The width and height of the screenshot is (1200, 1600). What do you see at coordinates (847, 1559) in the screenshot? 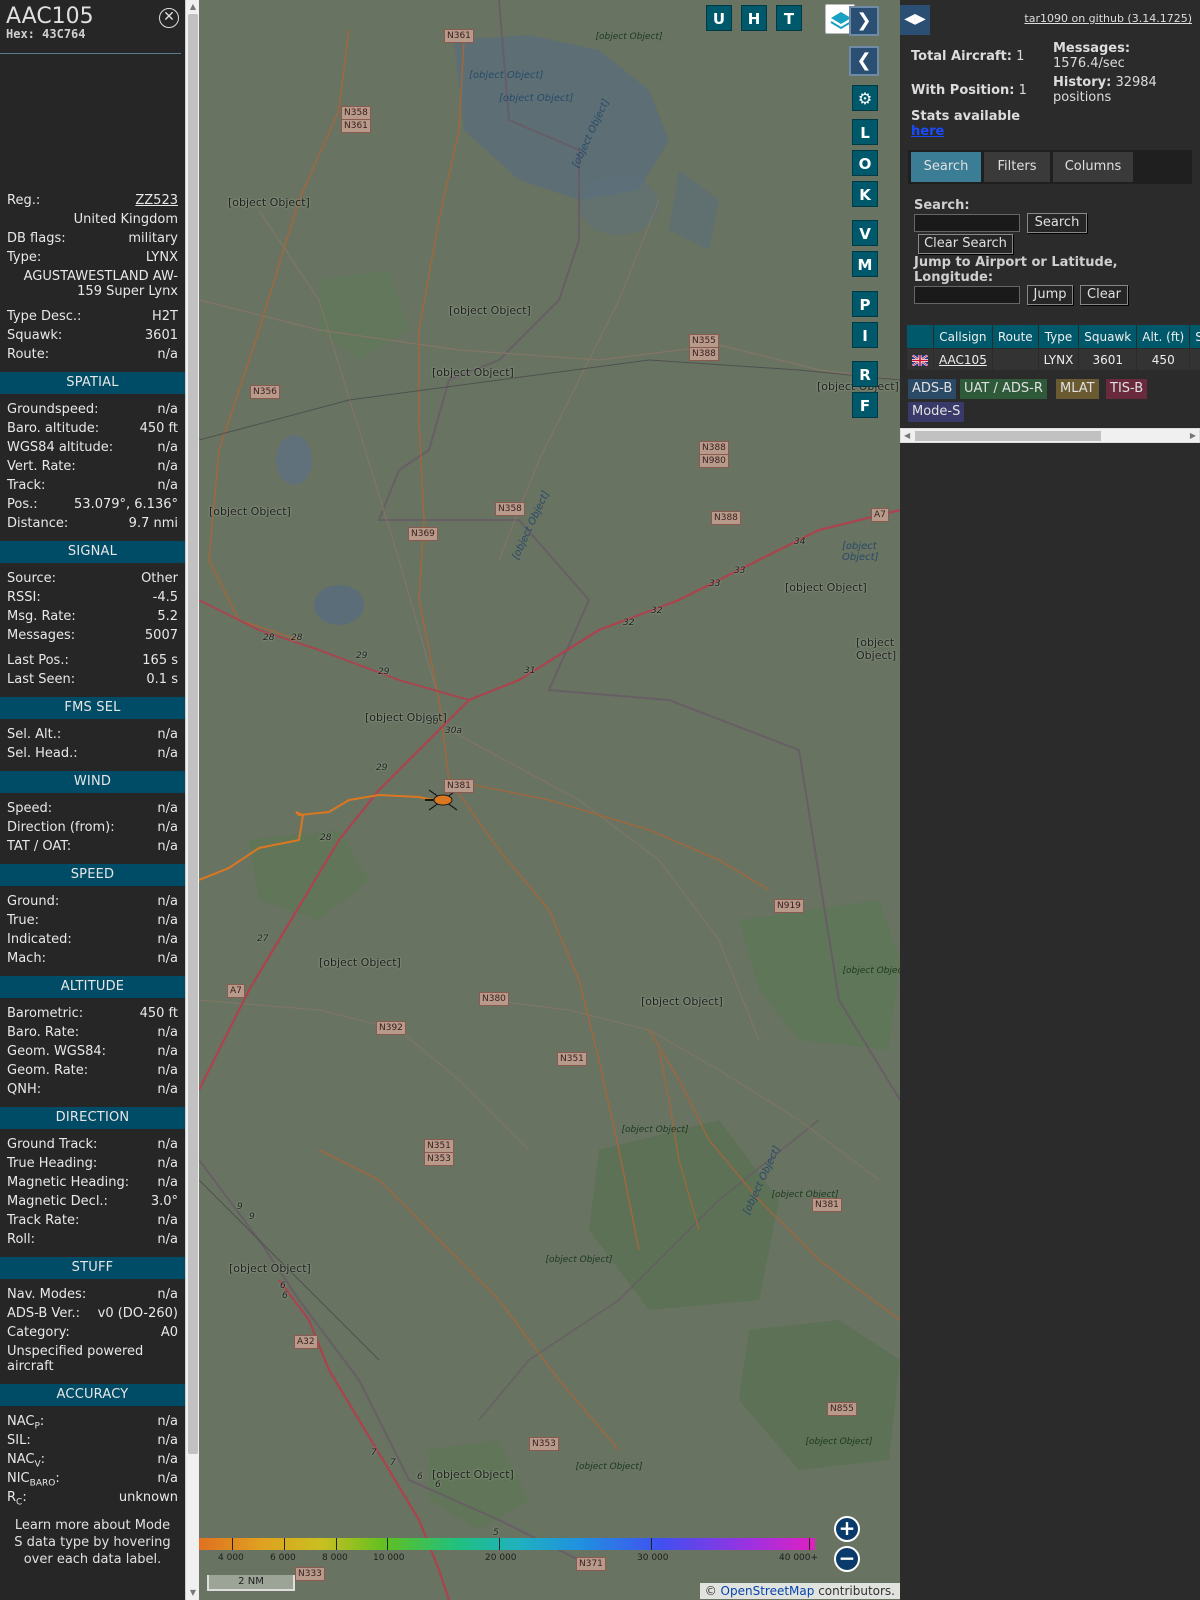
I see `zoom-out-icon: −` at bounding box center [847, 1559].